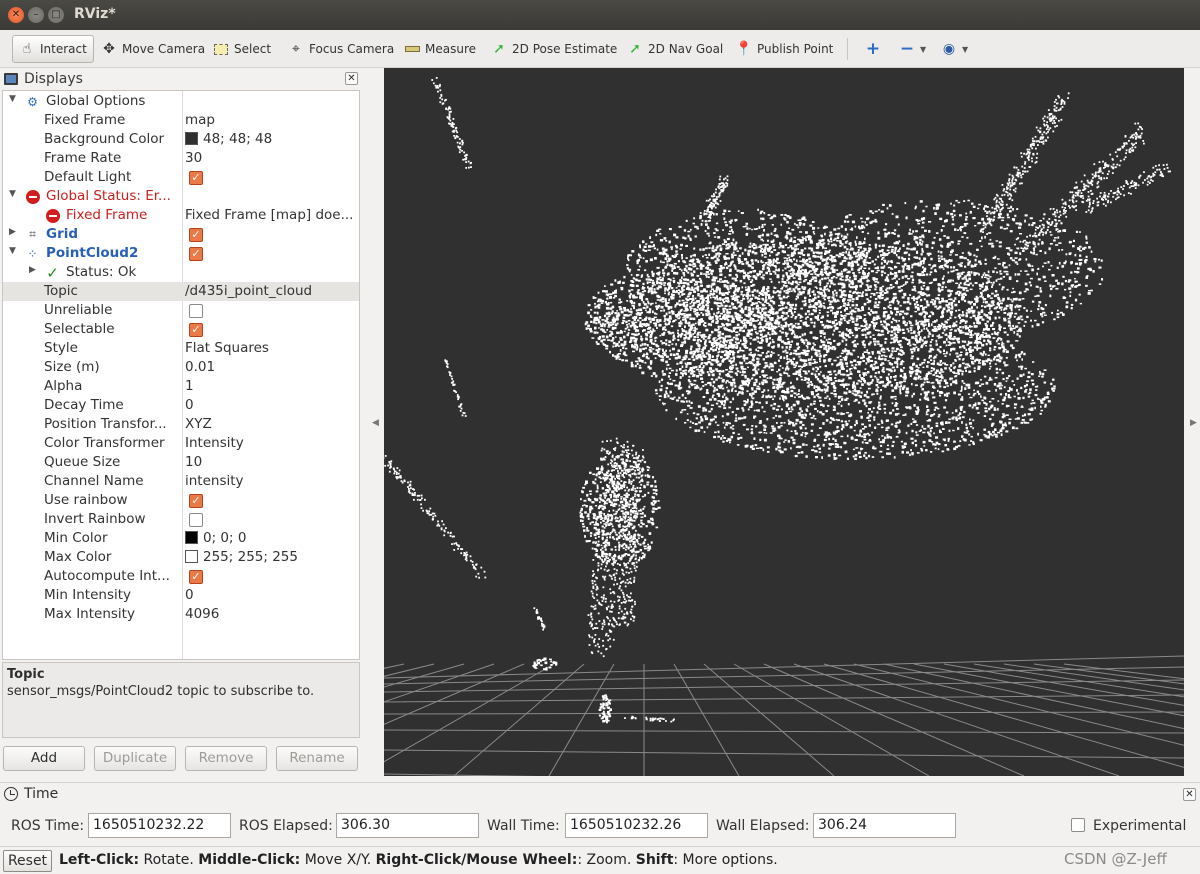  I want to click on unreliable-checkbox, so click(196, 311).